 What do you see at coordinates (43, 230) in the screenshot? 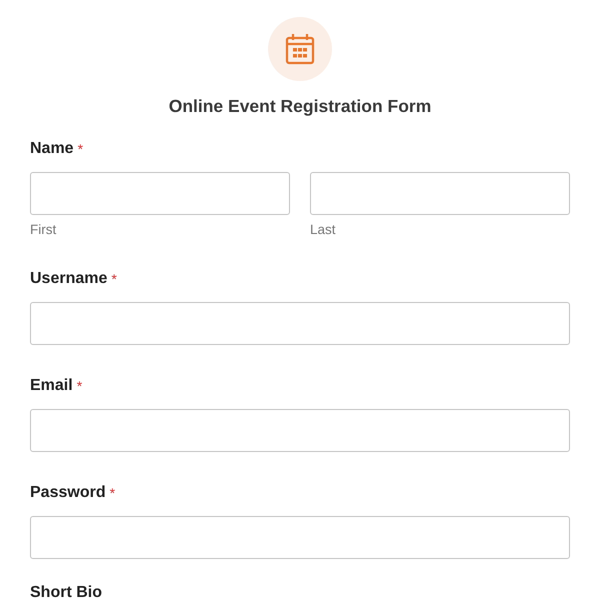
I see `sublabel: First` at bounding box center [43, 230].